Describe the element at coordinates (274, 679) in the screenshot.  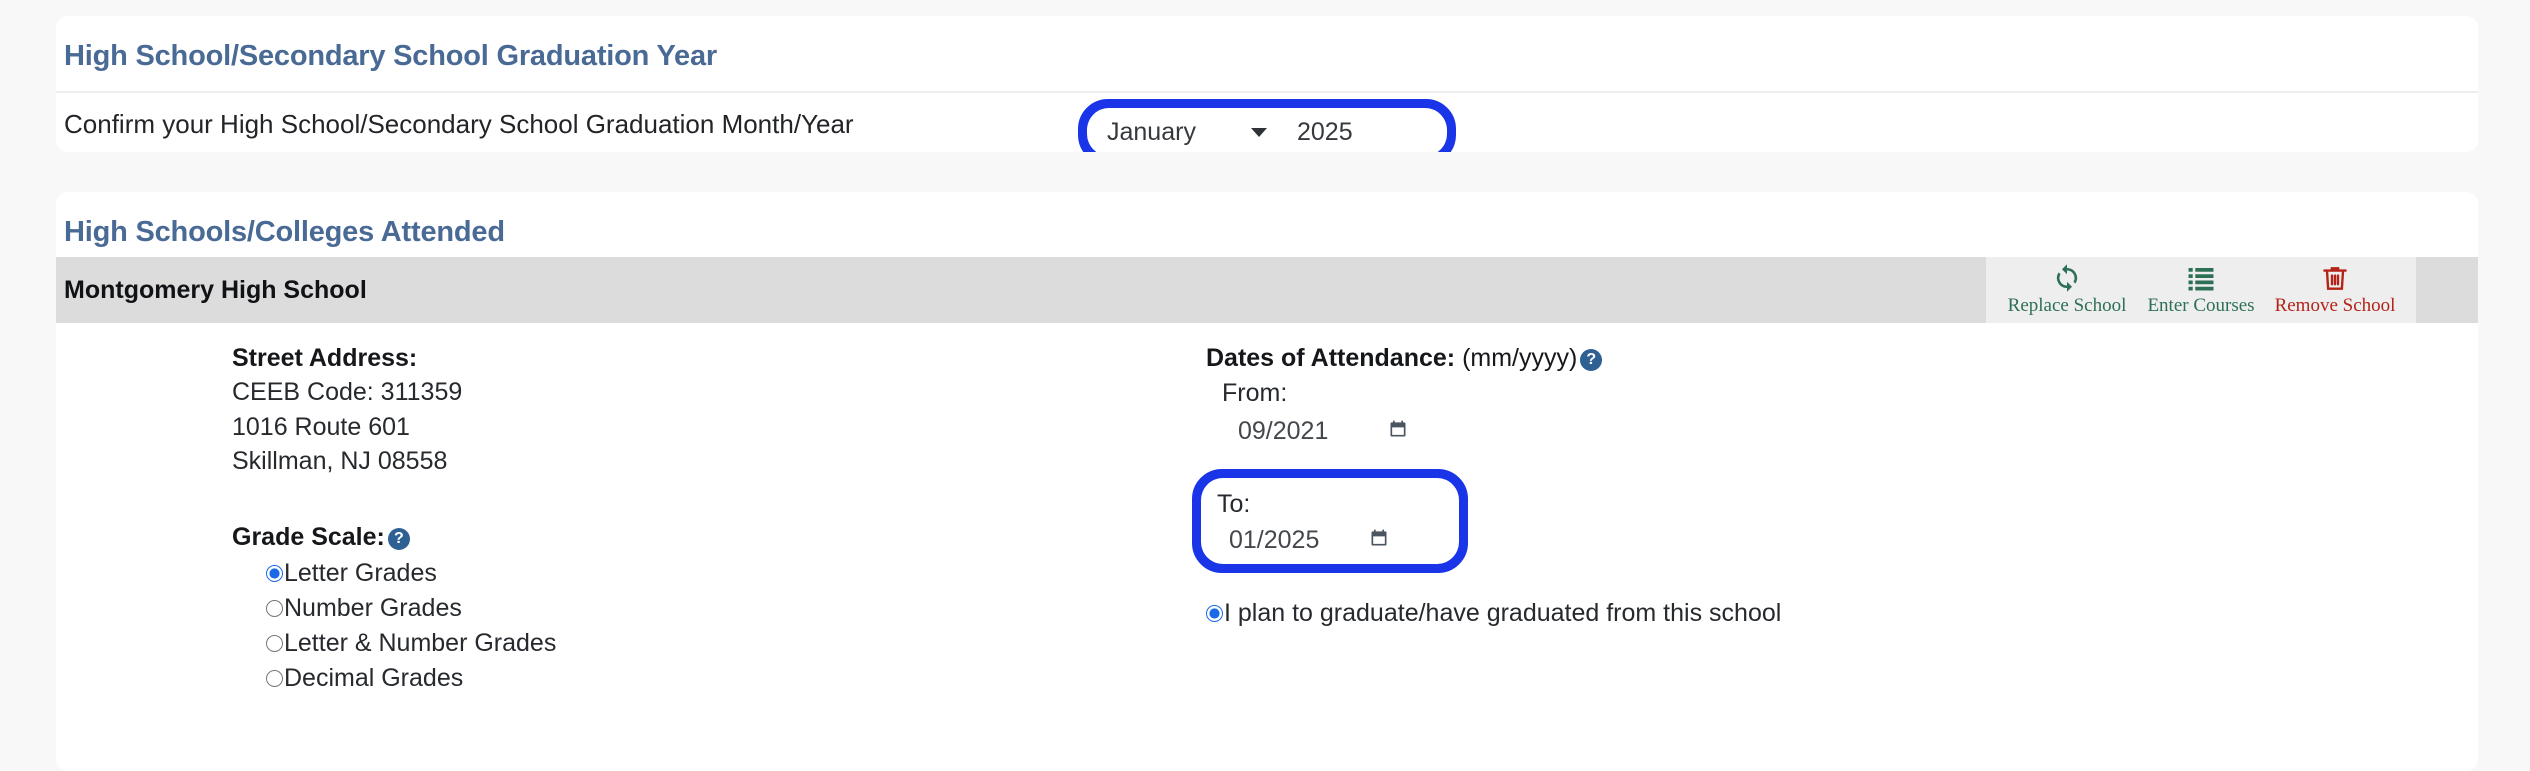
I see `grade-scale-radio-decimal` at that location.